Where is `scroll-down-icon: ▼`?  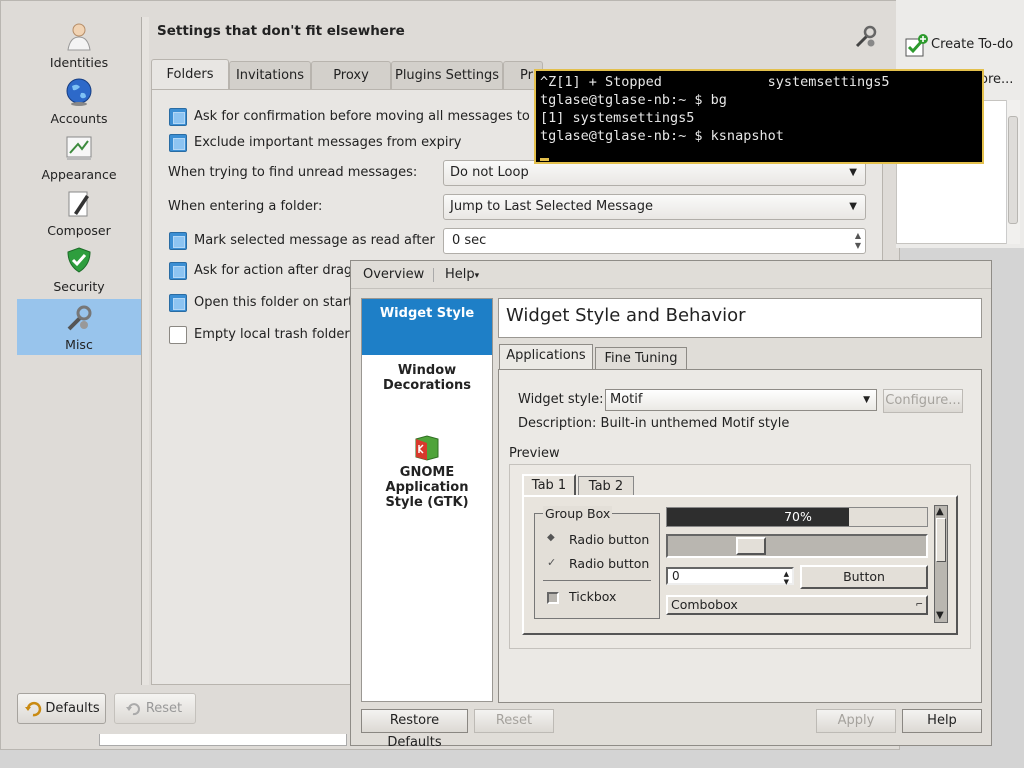 scroll-down-icon: ▼ is located at coordinates (940, 616).